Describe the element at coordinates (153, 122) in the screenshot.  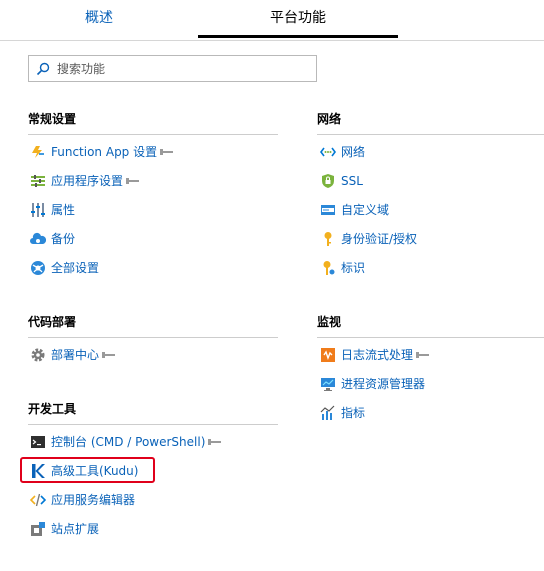
I see `section-general: 常规设置` at that location.